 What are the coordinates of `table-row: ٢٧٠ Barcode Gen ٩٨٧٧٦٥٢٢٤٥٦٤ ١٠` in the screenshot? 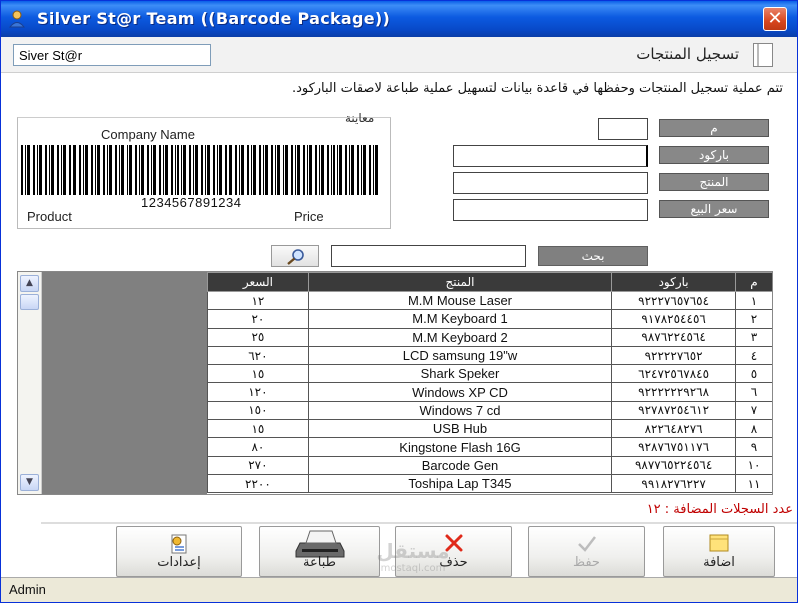 It's located at (489, 465).